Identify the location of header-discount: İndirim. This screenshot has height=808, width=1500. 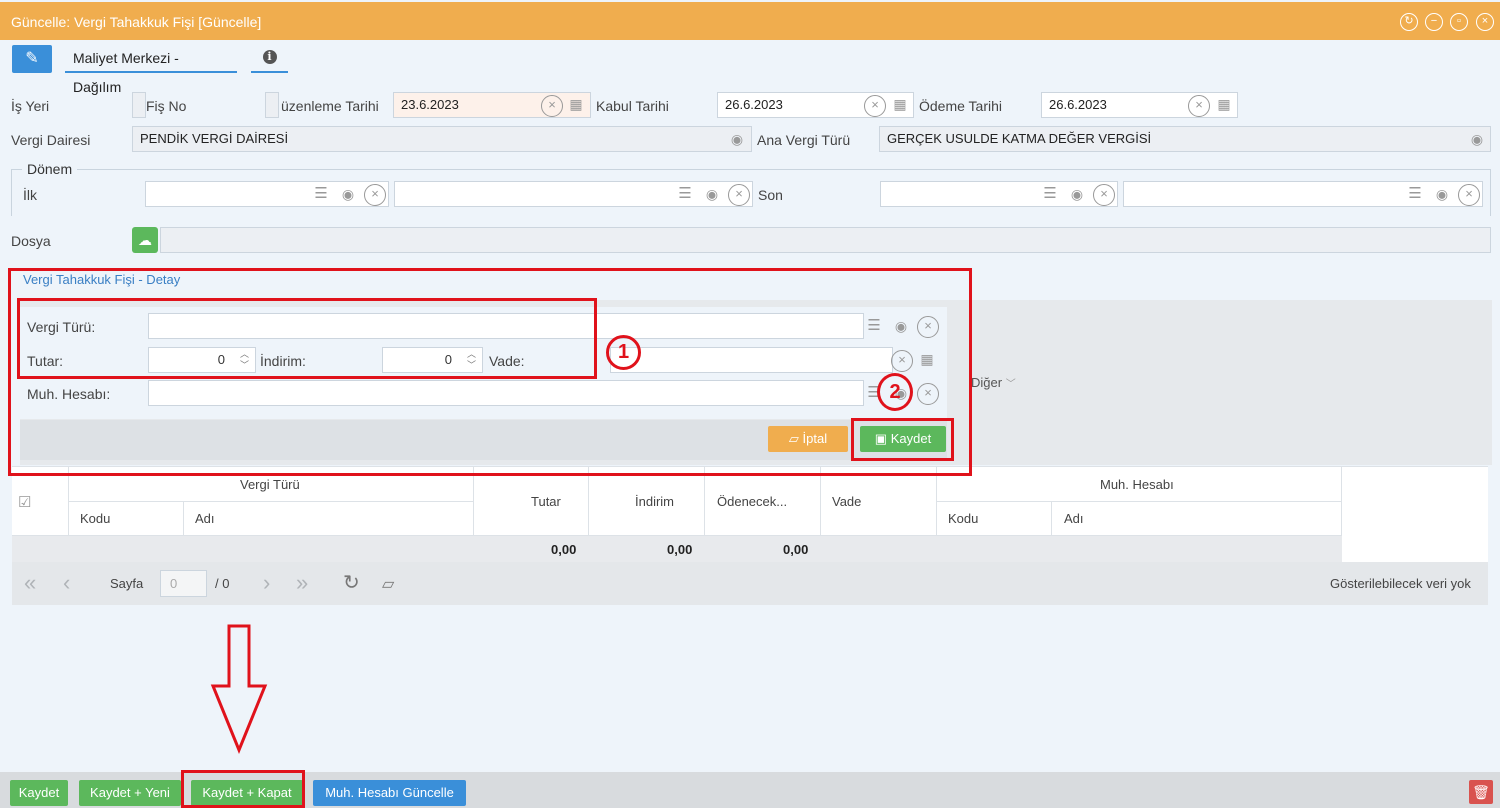
(654, 501).